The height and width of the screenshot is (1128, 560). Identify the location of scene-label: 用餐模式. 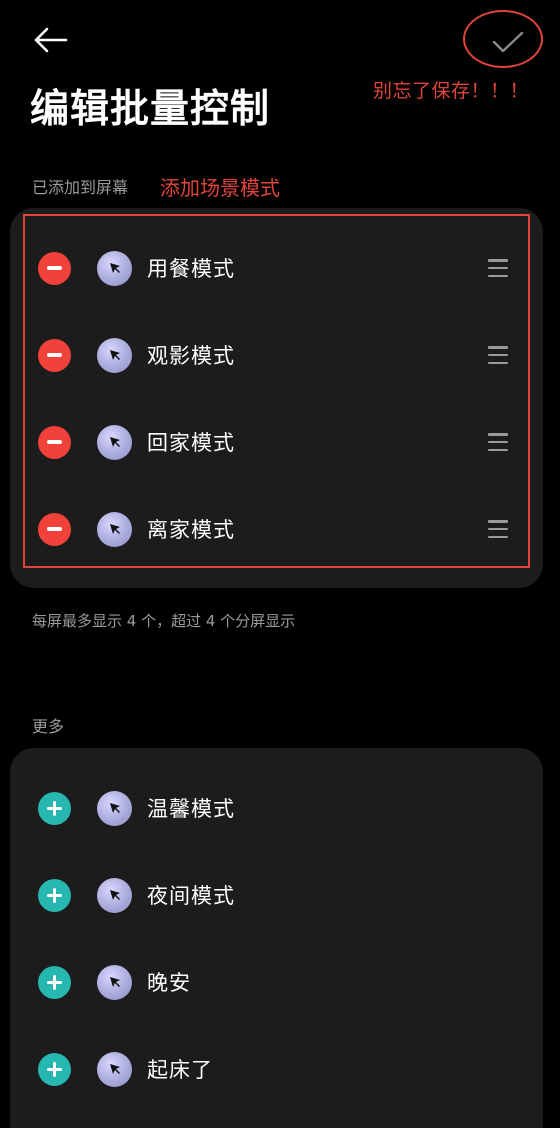
(191, 269).